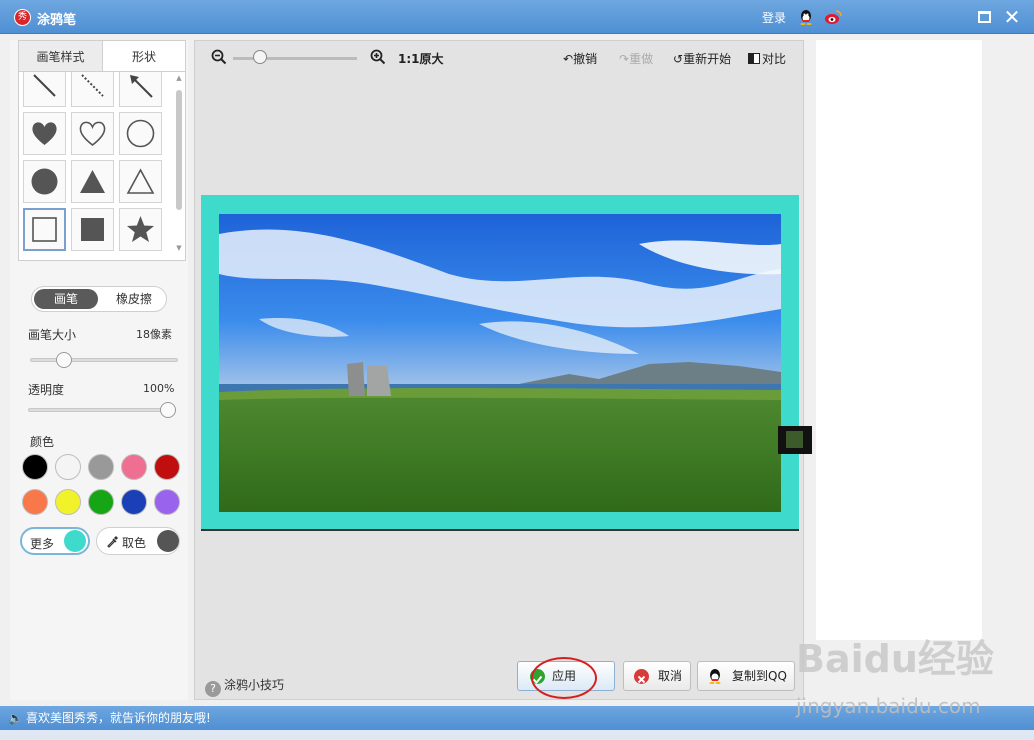 This screenshot has width=1034, height=740. I want to click on side-preview-panel, so click(899, 340).